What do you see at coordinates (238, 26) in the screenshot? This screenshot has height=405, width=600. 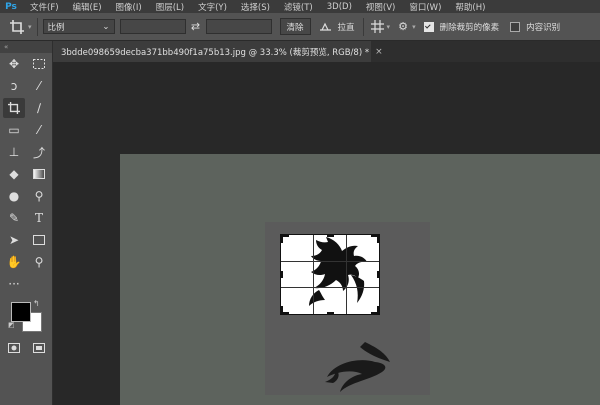 I see `ratio-height-field` at bounding box center [238, 26].